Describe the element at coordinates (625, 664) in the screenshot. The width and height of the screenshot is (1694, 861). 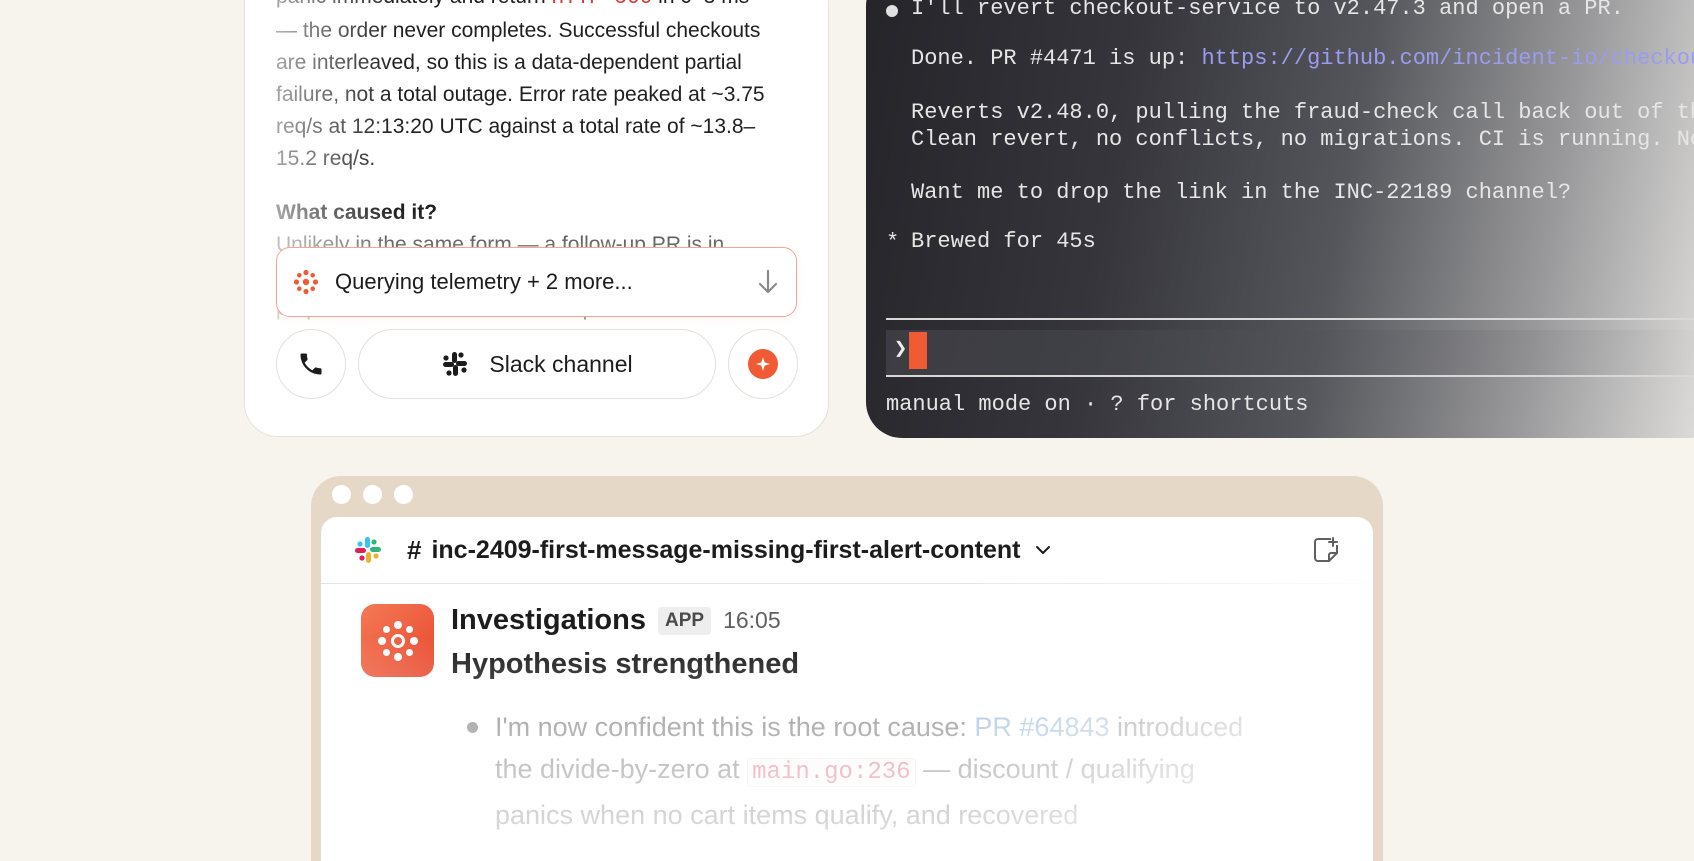
I see `message-title: Hypothesis strengthened` at that location.